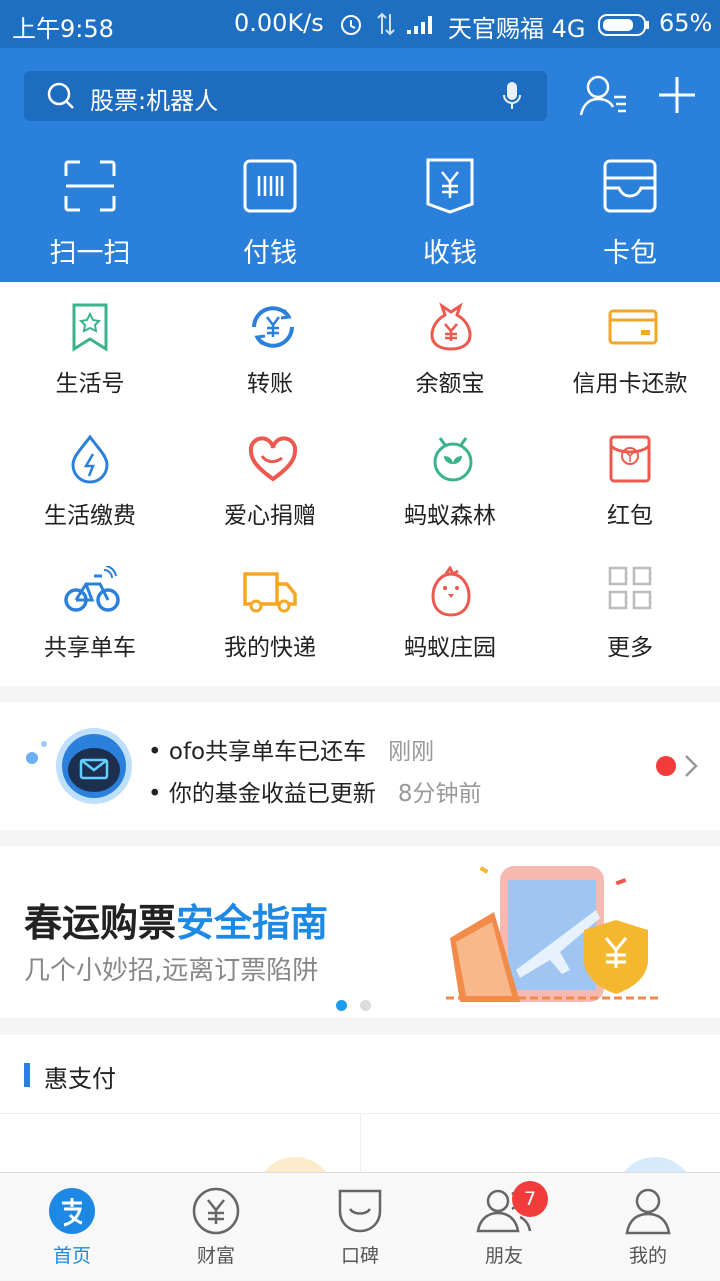 The image size is (720, 1281). I want to click on signal-icon, so click(419, 25).